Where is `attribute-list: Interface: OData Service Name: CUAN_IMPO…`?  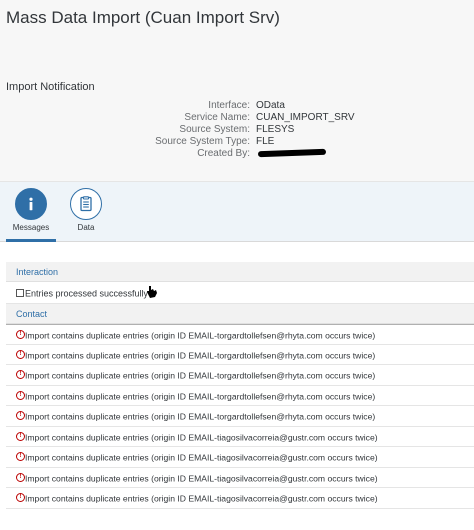
attribute-list: Interface: OData Service Name: CUAN_IMPO… is located at coordinates (250, 130).